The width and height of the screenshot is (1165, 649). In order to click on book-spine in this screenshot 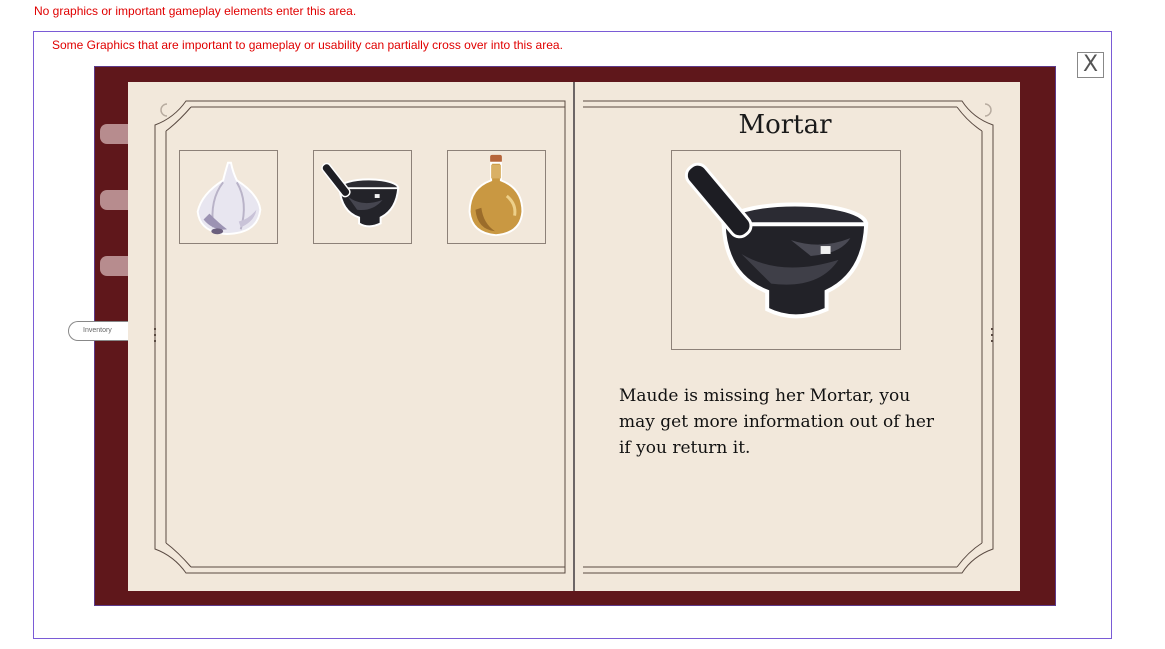, I will do `click(574, 336)`.